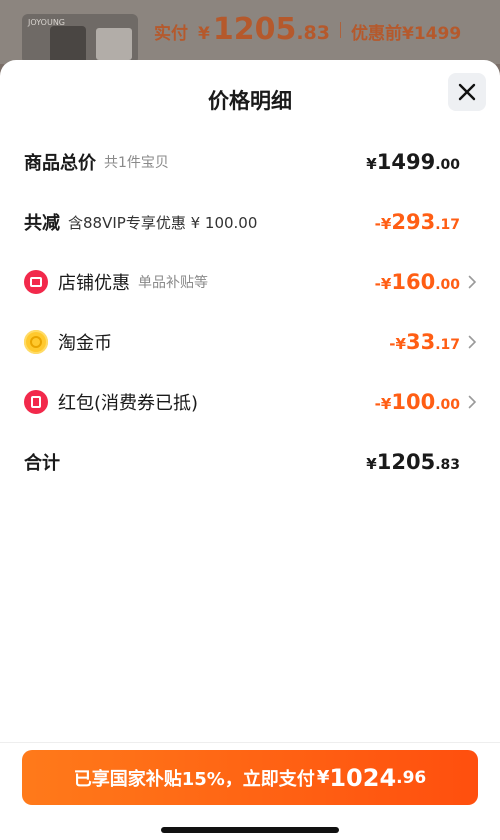  I want to click on coin-icon, so click(36, 342).